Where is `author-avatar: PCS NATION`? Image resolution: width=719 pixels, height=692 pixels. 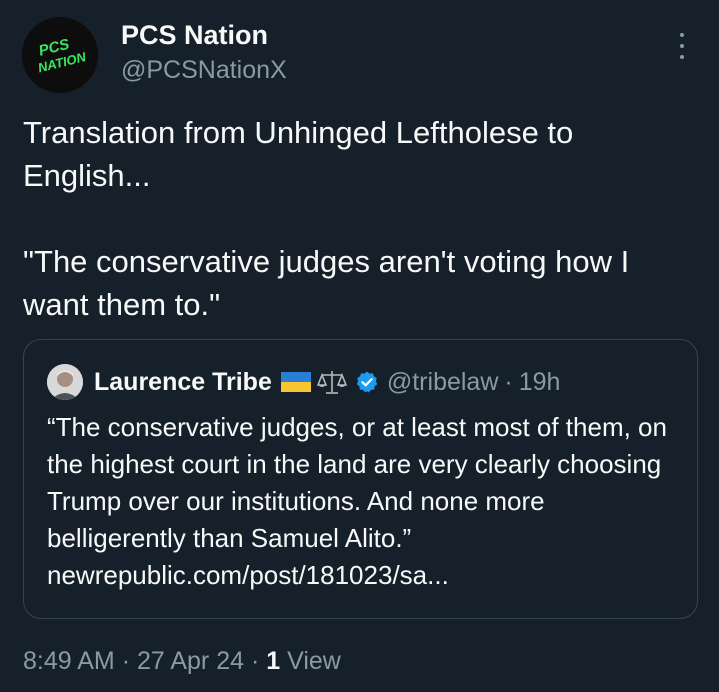
author-avatar: PCS NATION is located at coordinates (60, 55).